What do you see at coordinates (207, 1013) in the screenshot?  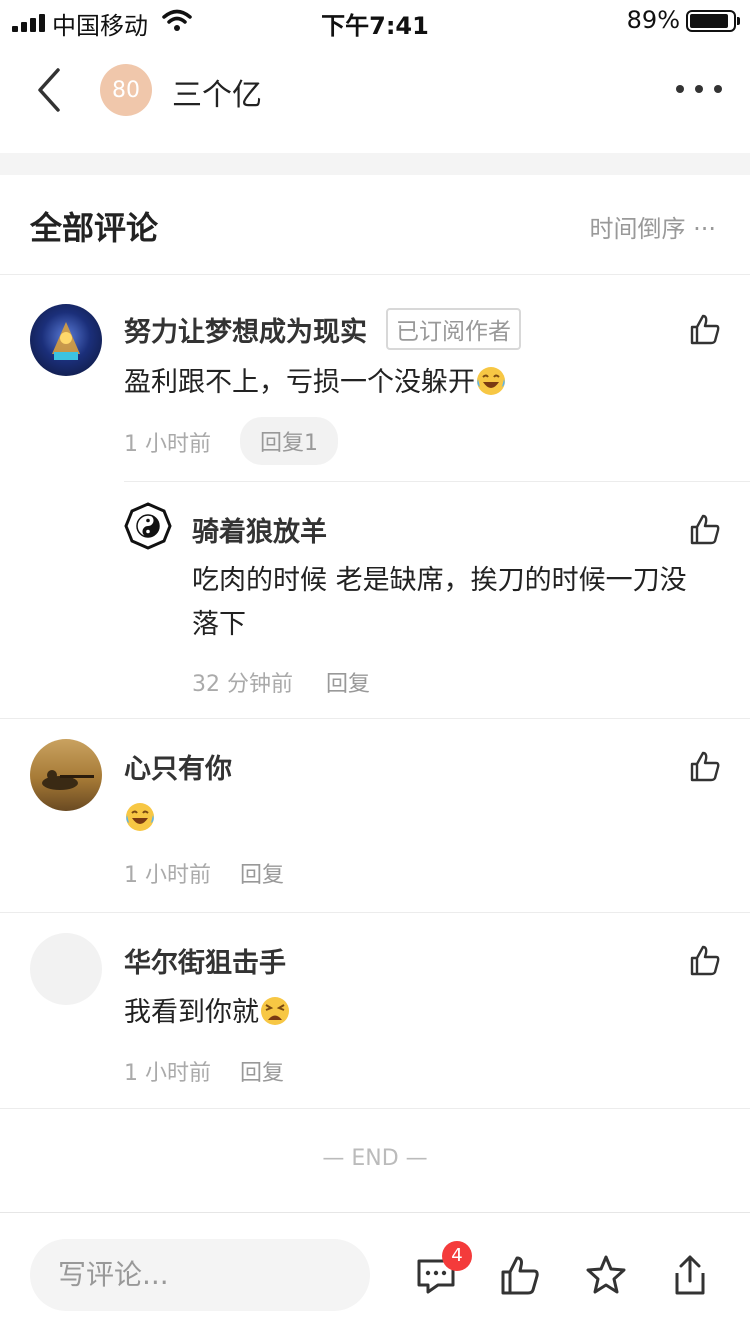 I see `comment-text: 我看到你就` at bounding box center [207, 1013].